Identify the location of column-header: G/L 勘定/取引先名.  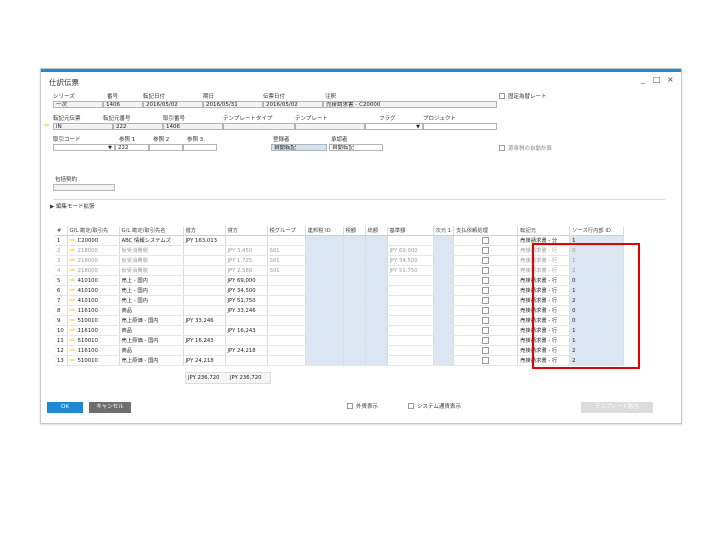
(151, 231).